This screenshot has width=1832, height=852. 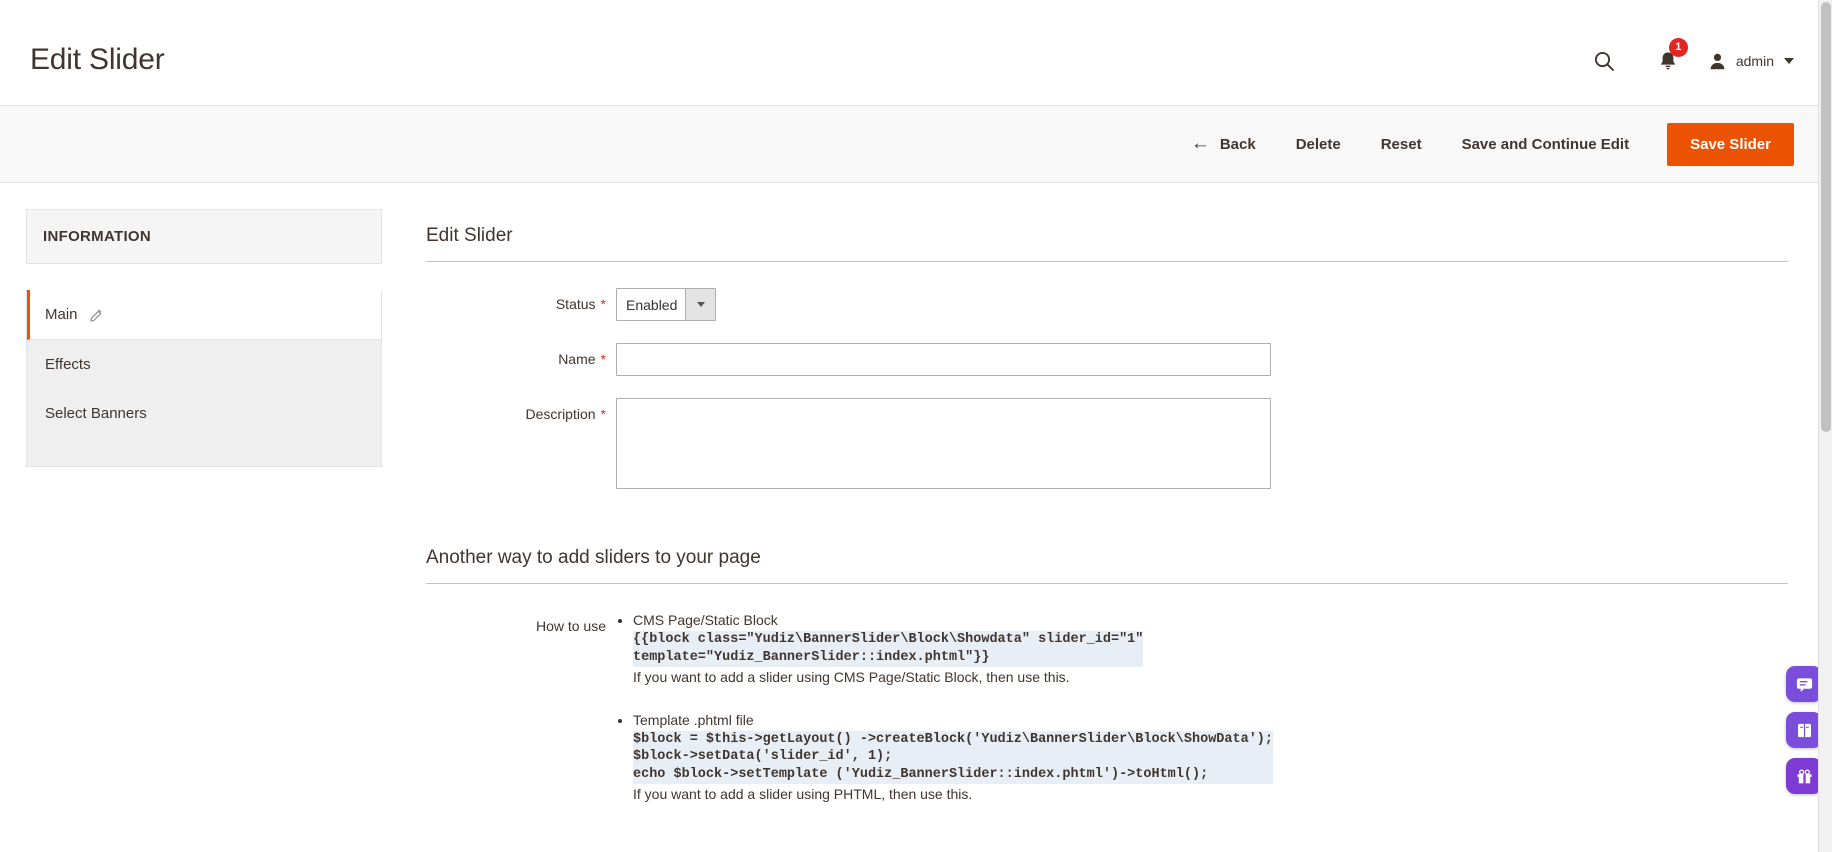 I want to click on sidebar-item-label: Main, so click(x=61, y=314).